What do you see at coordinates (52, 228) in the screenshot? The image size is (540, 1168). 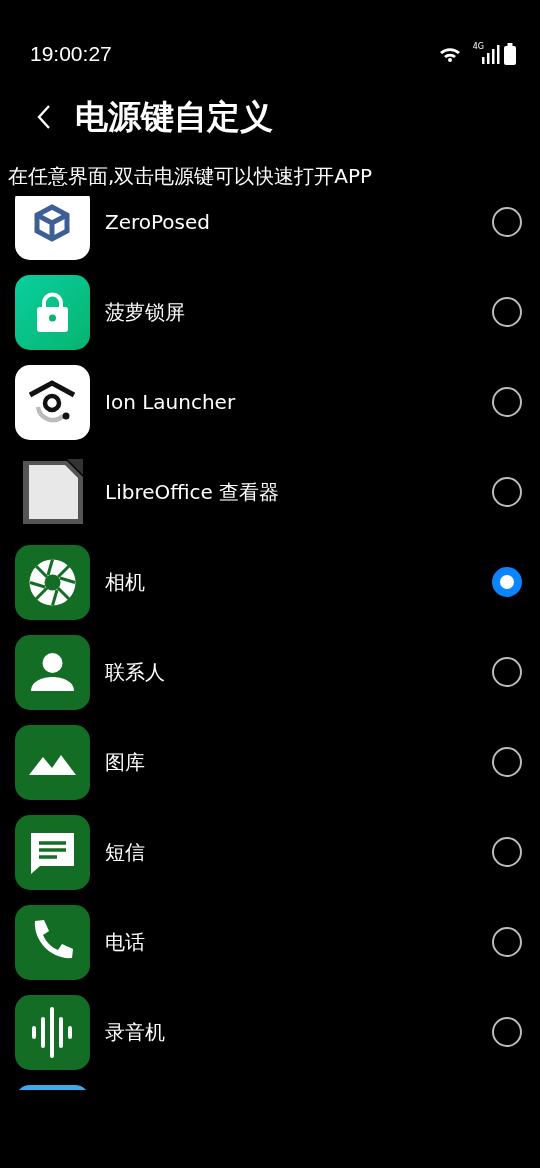 I see `cube-icon` at bounding box center [52, 228].